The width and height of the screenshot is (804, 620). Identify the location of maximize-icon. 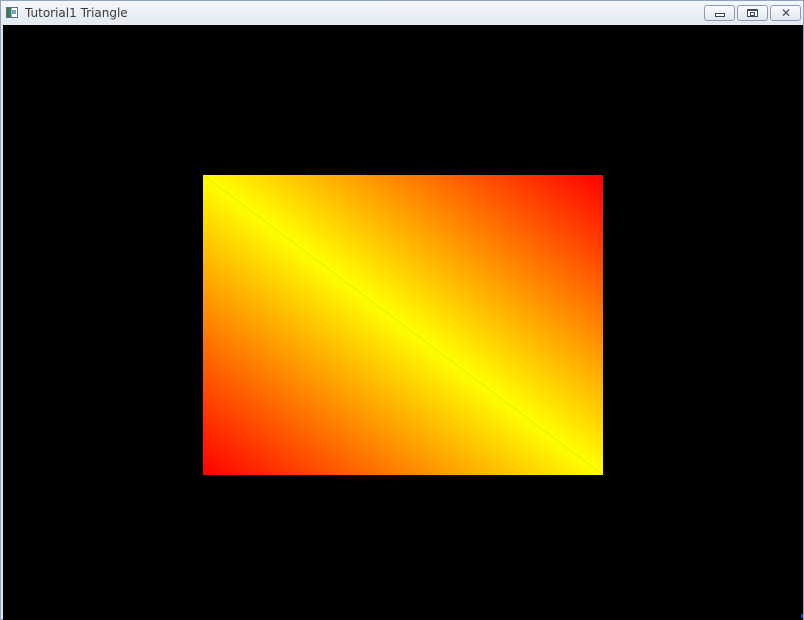
(752, 13).